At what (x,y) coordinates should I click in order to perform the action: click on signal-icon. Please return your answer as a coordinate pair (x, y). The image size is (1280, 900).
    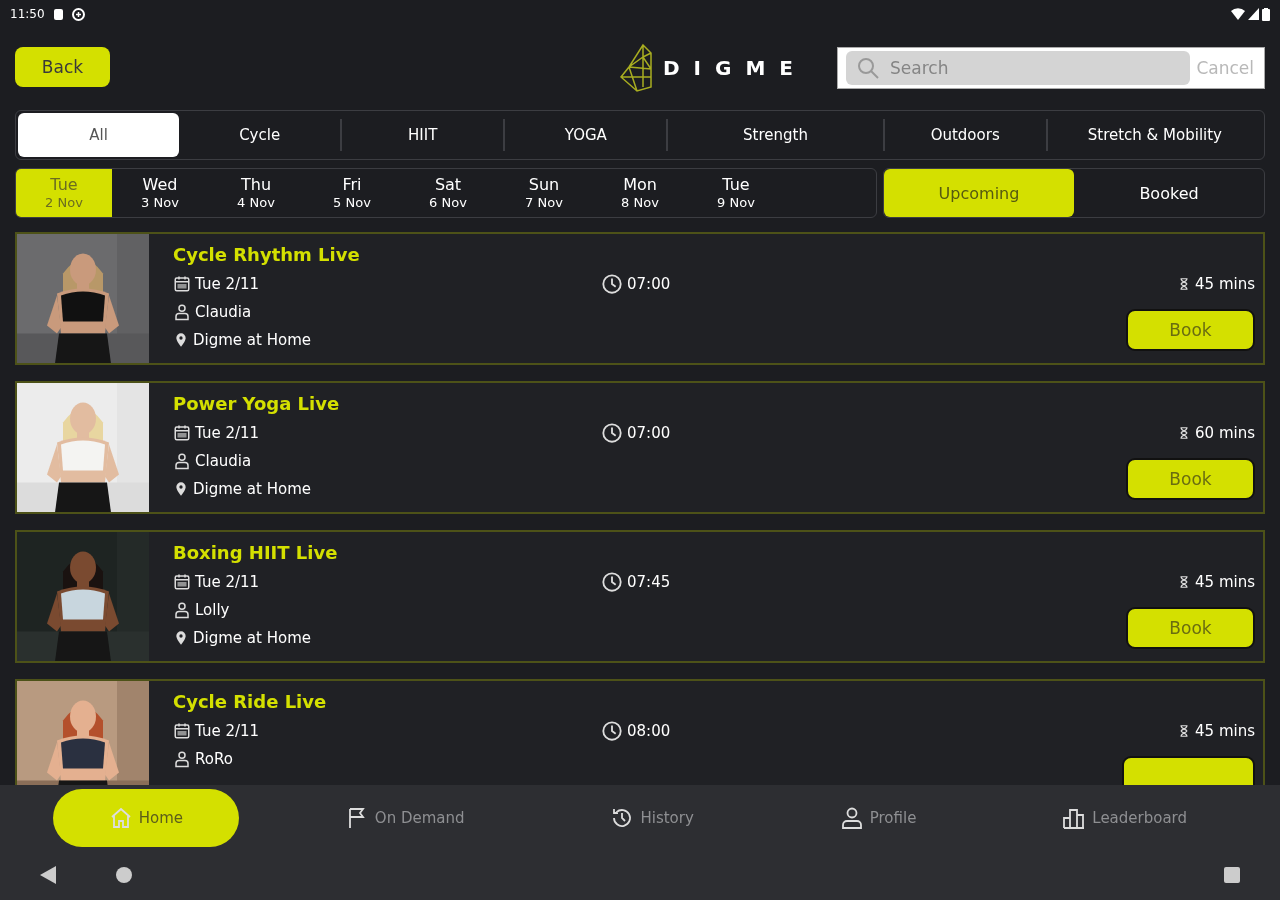
    Looking at the image, I should click on (1253, 14).